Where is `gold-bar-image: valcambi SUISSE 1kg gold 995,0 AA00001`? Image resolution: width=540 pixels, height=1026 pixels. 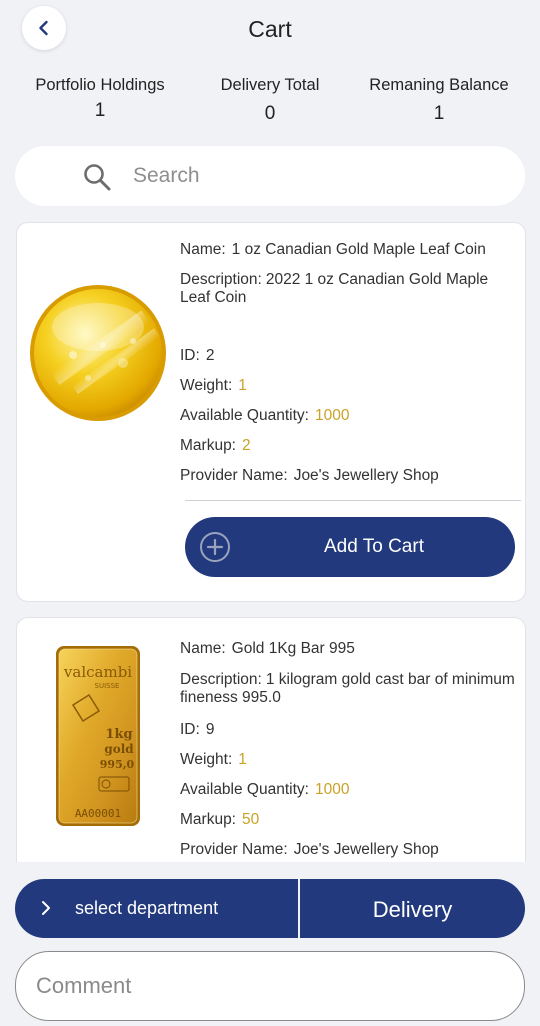 gold-bar-image: valcambi SUISSE 1kg gold 995,0 AA00001 is located at coordinates (98, 736).